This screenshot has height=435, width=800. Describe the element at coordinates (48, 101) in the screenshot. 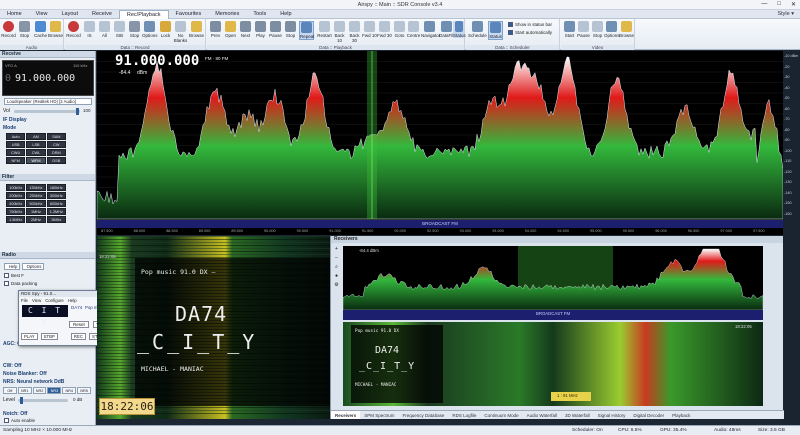

I see `audio-device-select: Loudspeaker (Realtek HD) [2 Audio]` at that location.